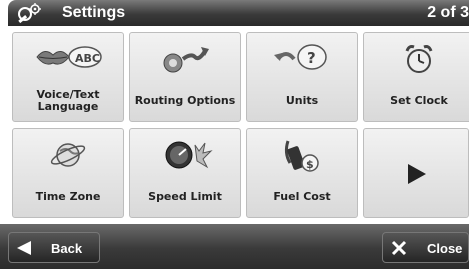  I want to click on back-label: Back, so click(67, 248).